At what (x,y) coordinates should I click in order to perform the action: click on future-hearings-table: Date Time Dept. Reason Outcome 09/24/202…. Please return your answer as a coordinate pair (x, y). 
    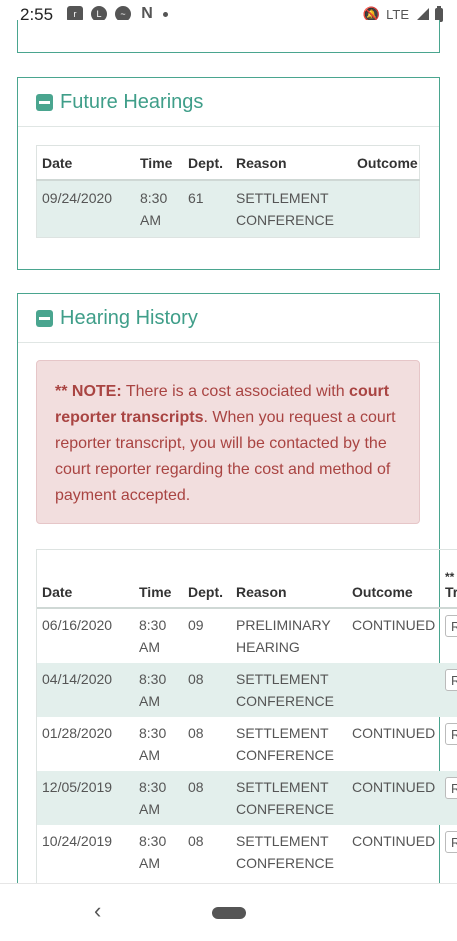
    Looking at the image, I should click on (228, 191).